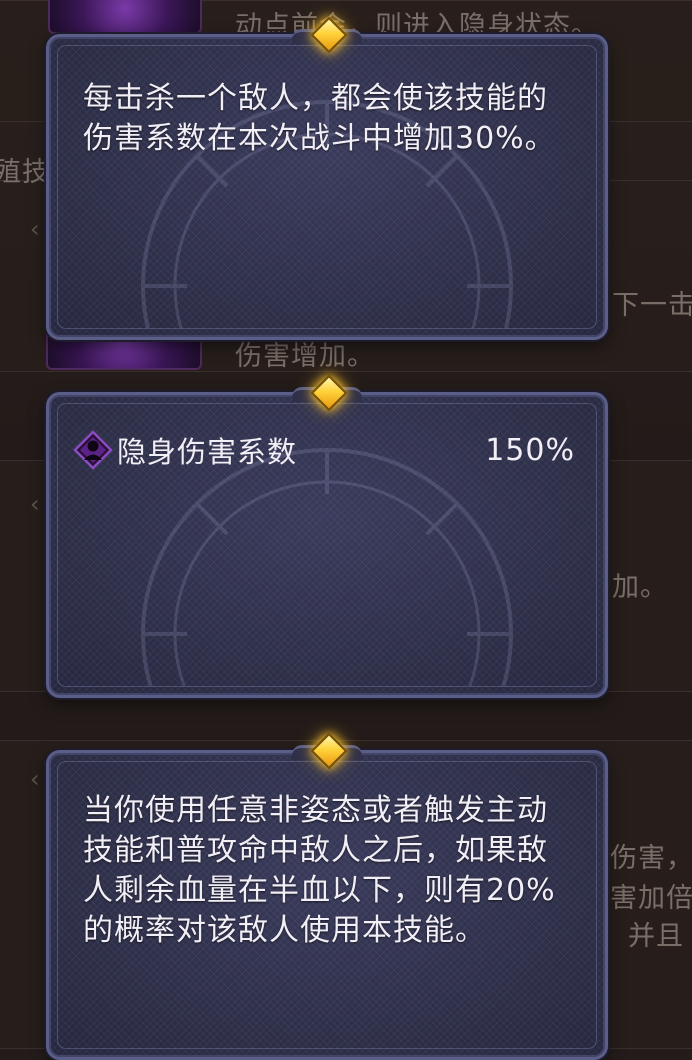 The image size is (692, 1060). I want to click on stat-row: 隐身伤害系数 150%, so click(324, 450).